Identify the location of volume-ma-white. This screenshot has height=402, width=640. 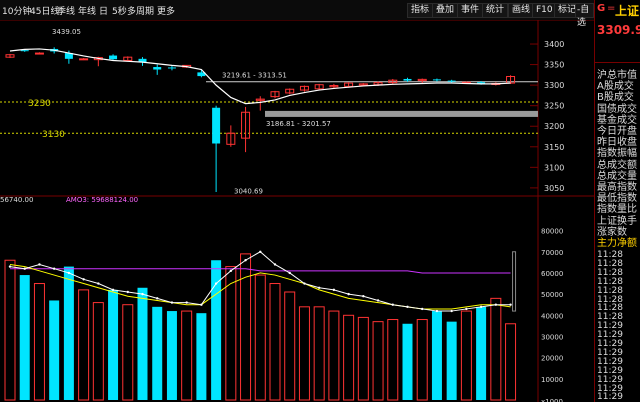
(260, 281).